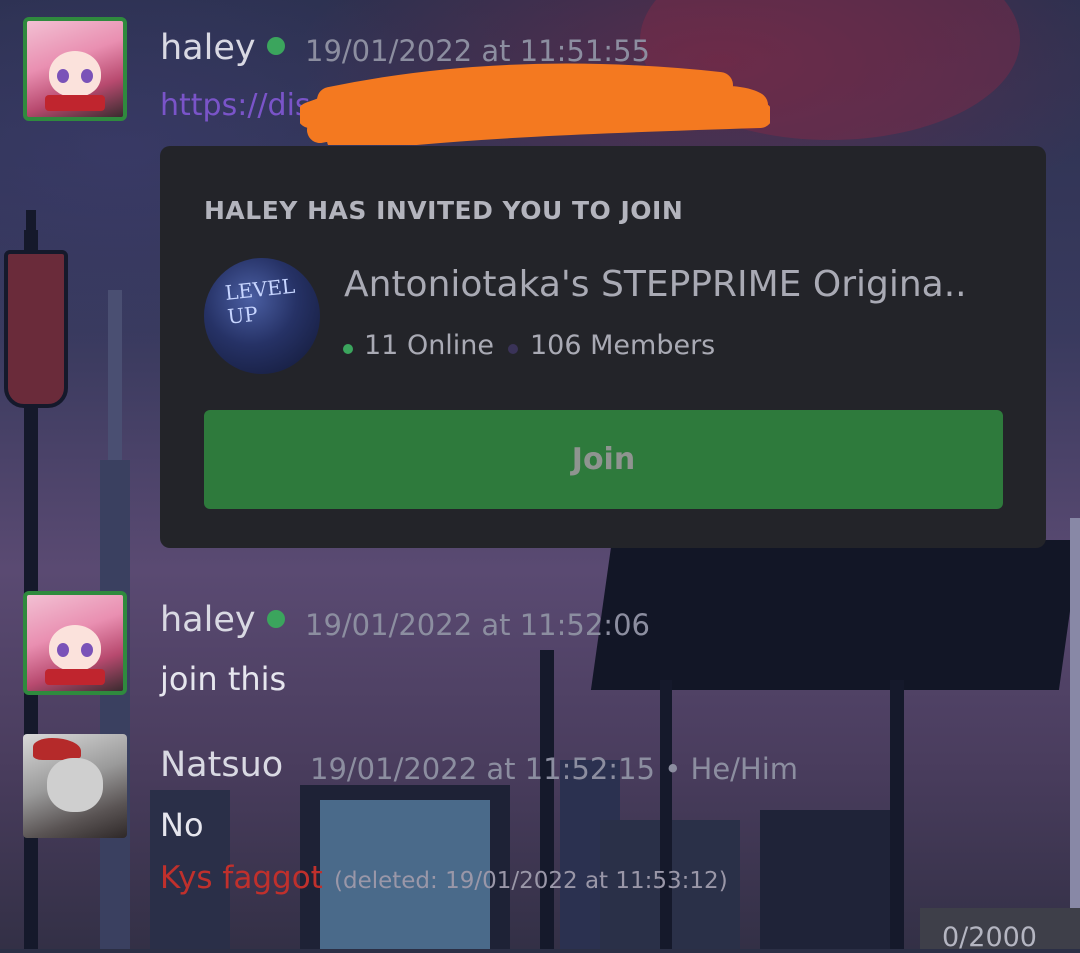 This screenshot has height=953, width=1080. What do you see at coordinates (623, 345) in the screenshot?
I see `member-count: 106 Members` at bounding box center [623, 345].